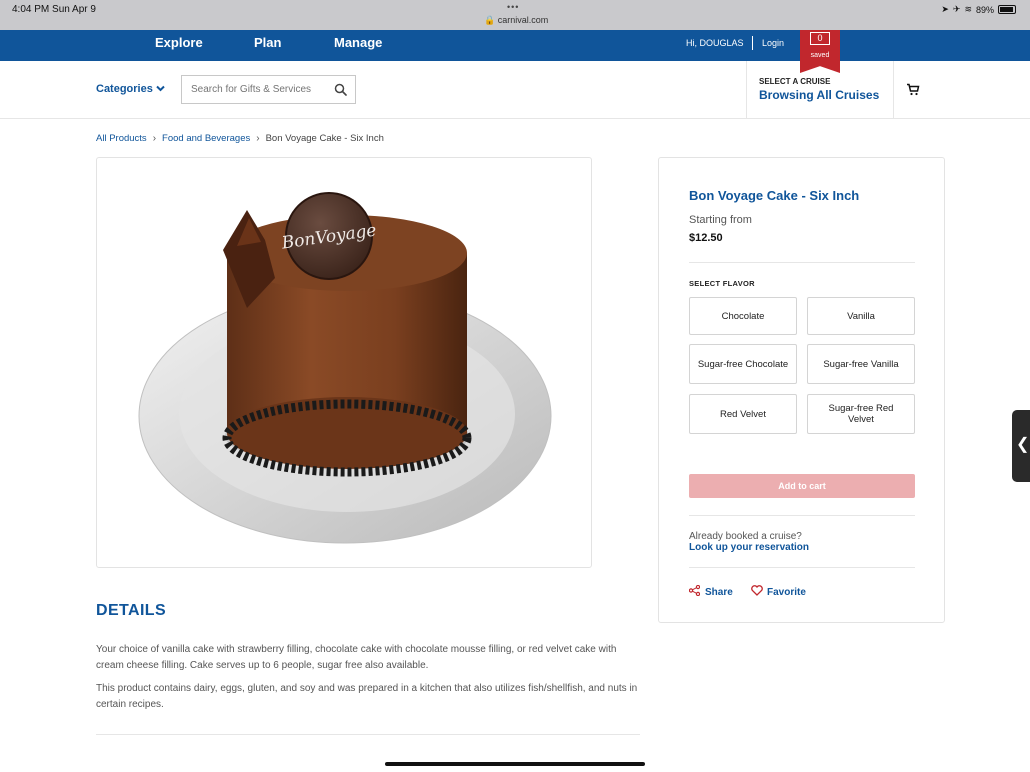 This screenshot has height=772, width=1030. Describe the element at coordinates (861, 316) in the screenshot. I see `flavor-option: Vanilla` at that location.